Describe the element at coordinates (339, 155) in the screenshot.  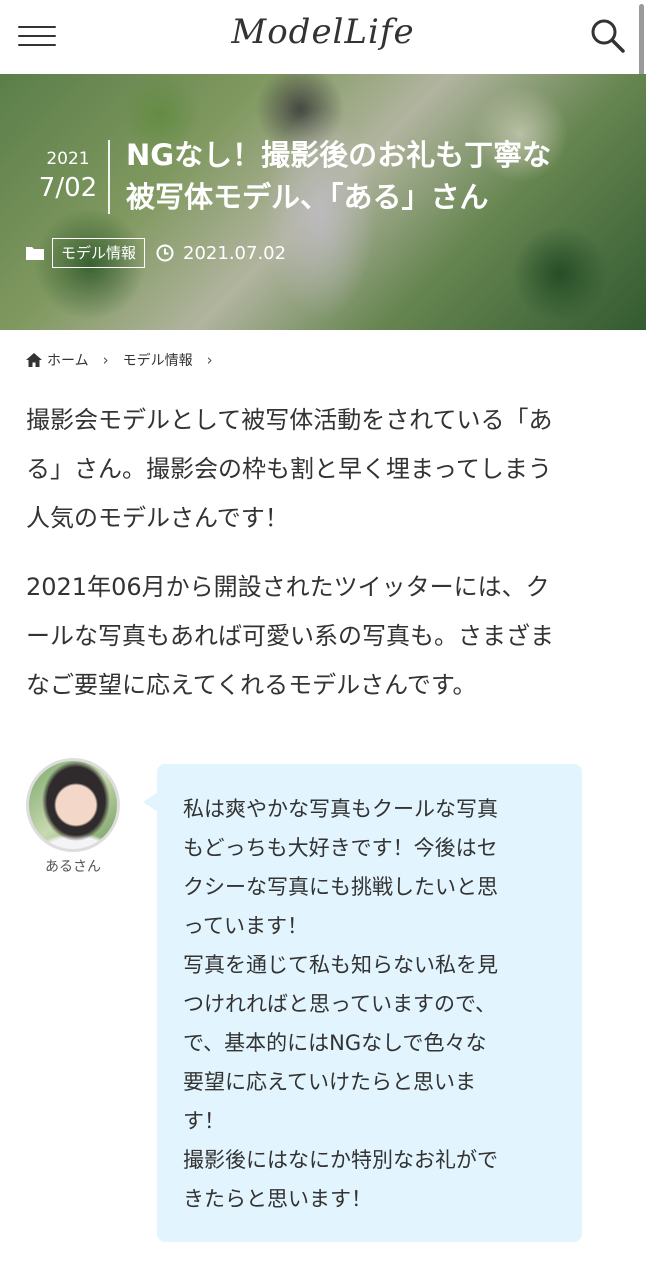
I see `article-title-line1: NGなし！撮影後のお礼も丁寧な` at that location.